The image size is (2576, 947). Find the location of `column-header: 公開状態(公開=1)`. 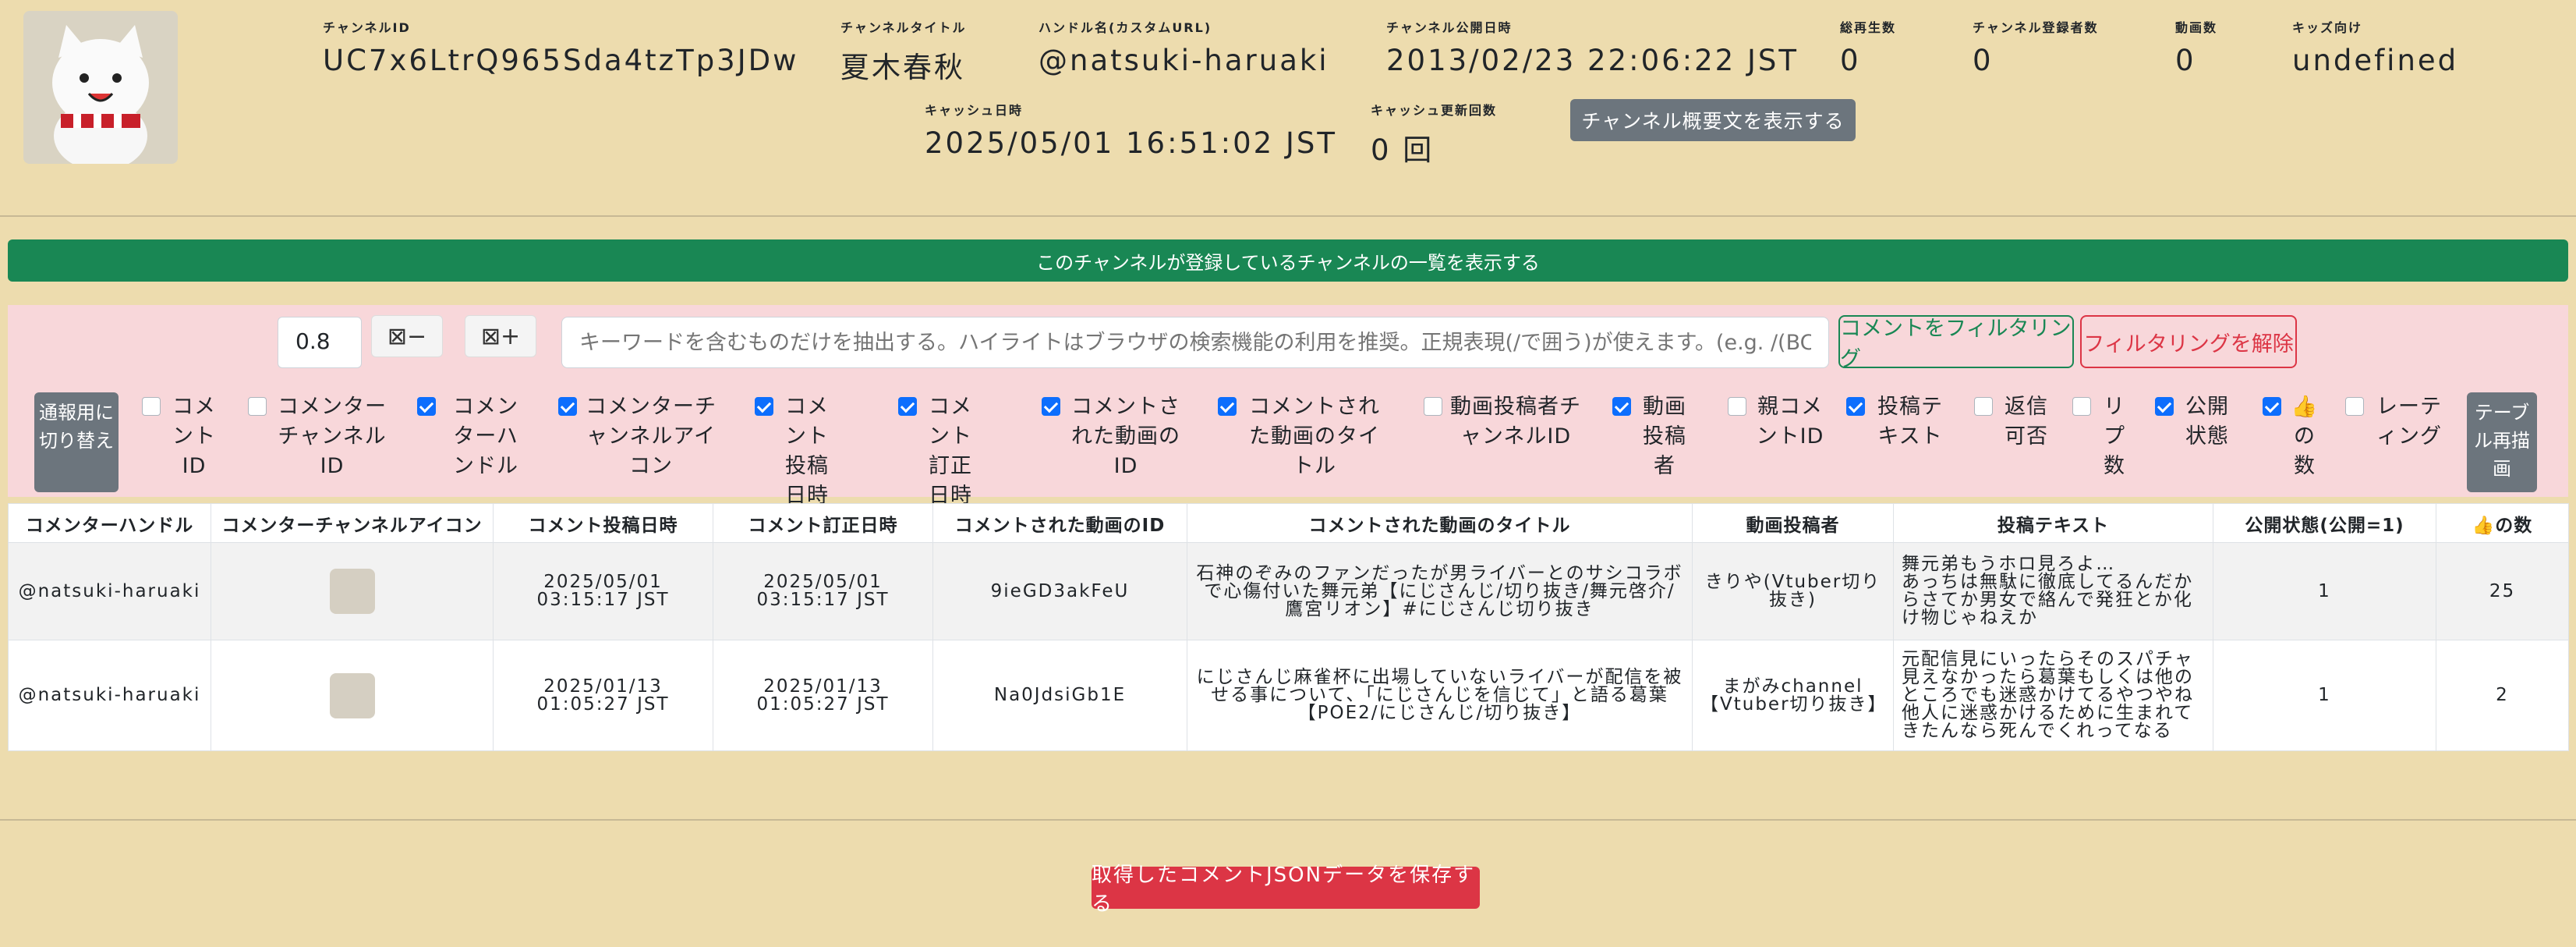

column-header: 公開状態(公開=1) is located at coordinates (2324, 523).